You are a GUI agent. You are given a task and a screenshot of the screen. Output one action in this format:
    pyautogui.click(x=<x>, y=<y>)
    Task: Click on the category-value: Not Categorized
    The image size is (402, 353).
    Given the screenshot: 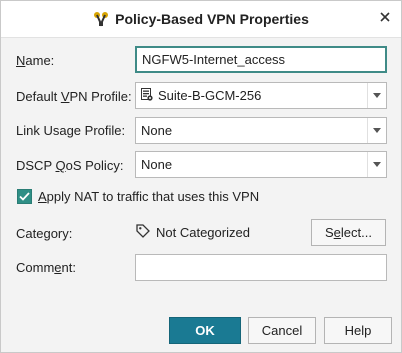 What is the action you would take?
    pyautogui.click(x=193, y=232)
    